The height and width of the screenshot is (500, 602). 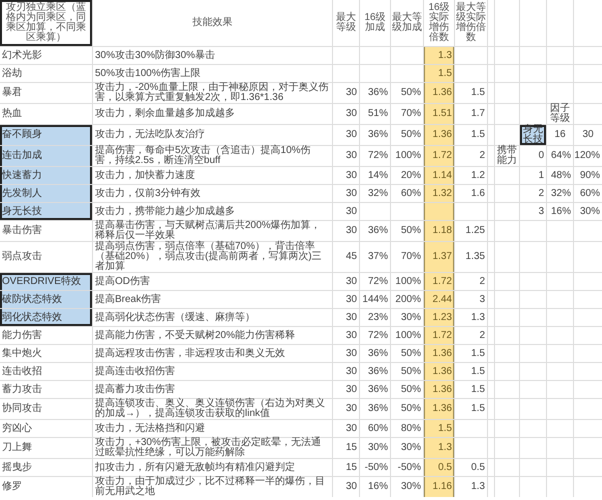 I want to click on table-cell: 1, so click(x=533, y=175).